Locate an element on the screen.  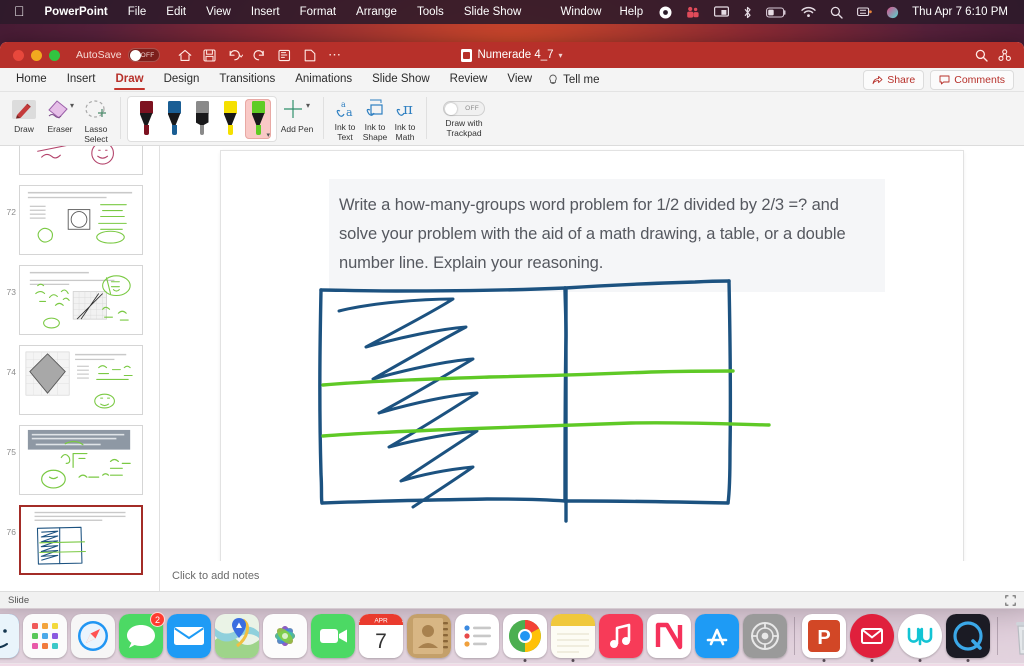
list-item: 71 is located at coordinates (79, 163).